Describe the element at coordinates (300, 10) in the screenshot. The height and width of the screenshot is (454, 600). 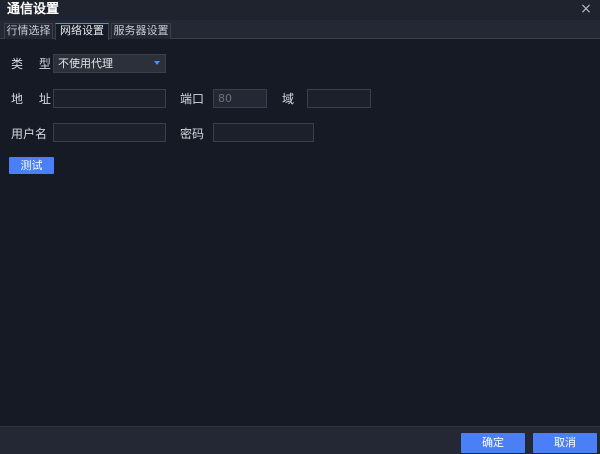
I see `title-bar: 通信设置 ×` at that location.